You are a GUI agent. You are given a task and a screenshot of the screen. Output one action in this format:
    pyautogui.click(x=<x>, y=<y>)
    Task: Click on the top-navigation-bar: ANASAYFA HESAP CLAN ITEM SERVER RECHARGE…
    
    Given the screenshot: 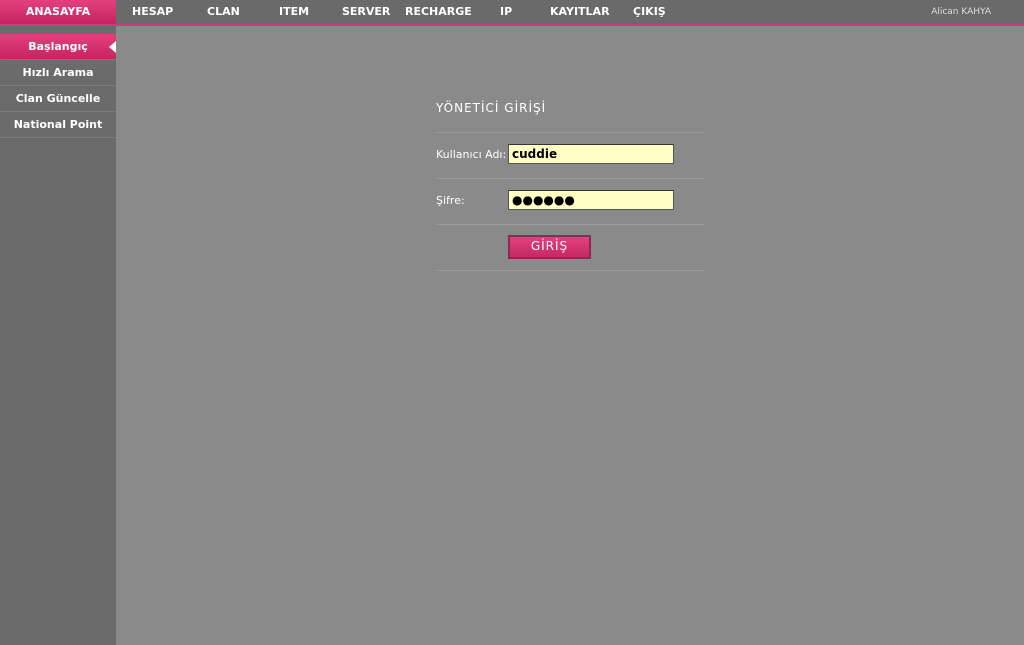 What is the action you would take?
    pyautogui.click(x=512, y=13)
    